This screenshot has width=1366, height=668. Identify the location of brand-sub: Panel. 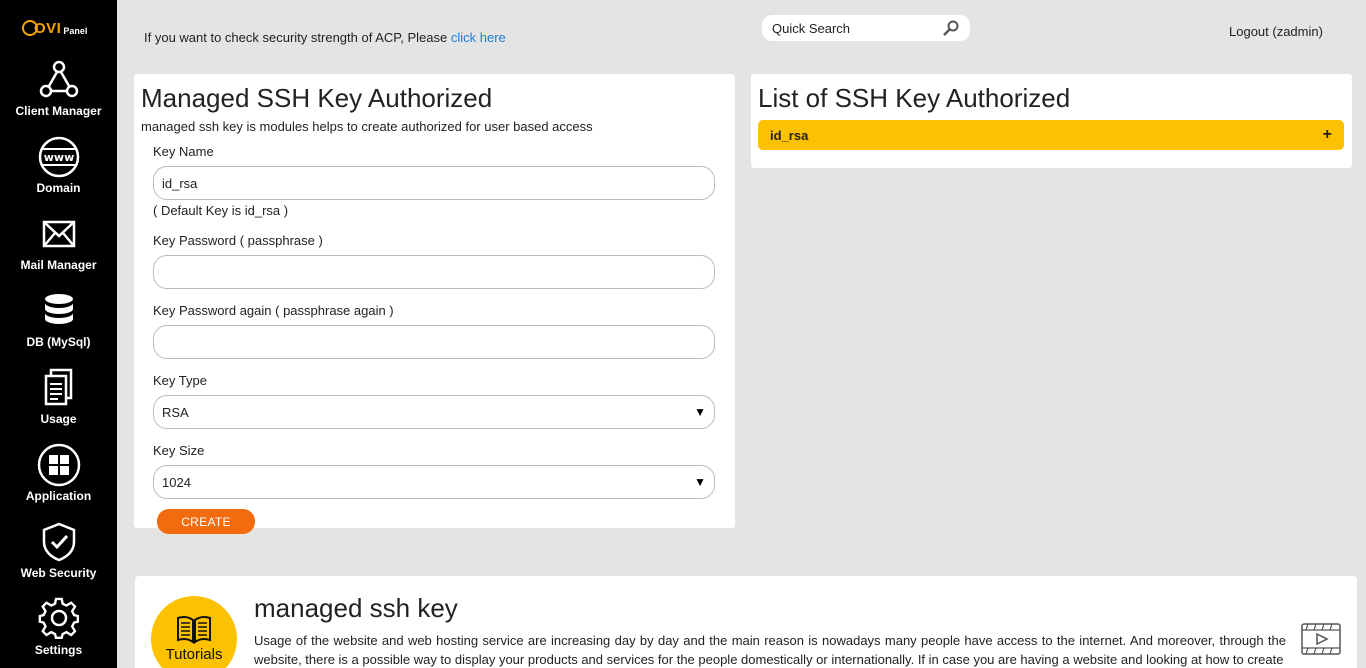
(75, 30).